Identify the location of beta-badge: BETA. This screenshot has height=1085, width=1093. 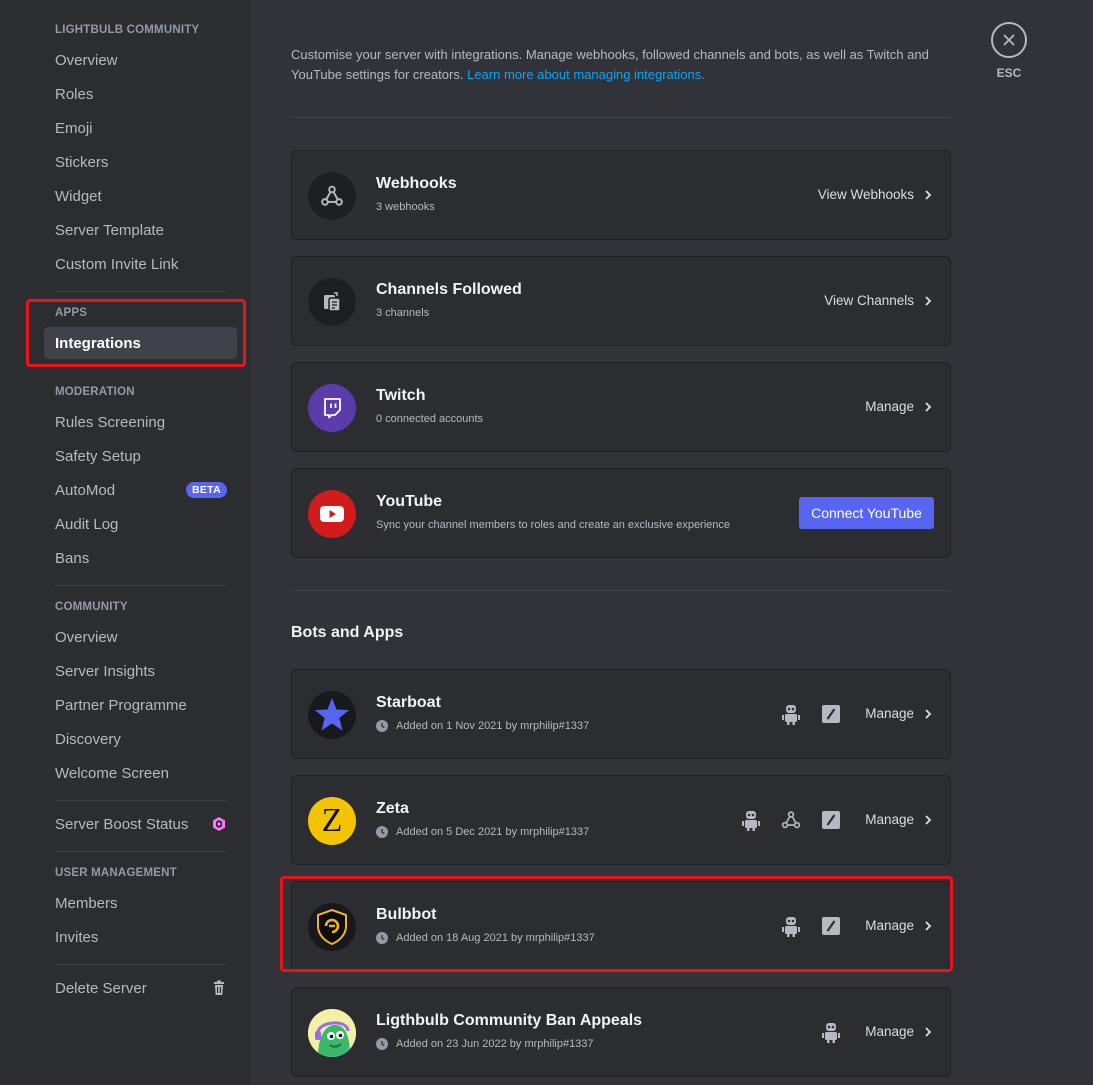
(206, 490).